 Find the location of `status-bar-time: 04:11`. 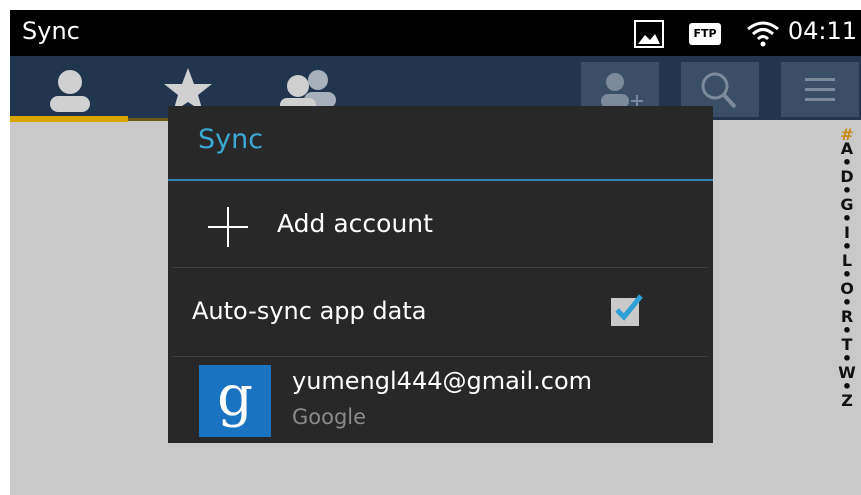

status-bar-time: 04:11 is located at coordinates (822, 31).